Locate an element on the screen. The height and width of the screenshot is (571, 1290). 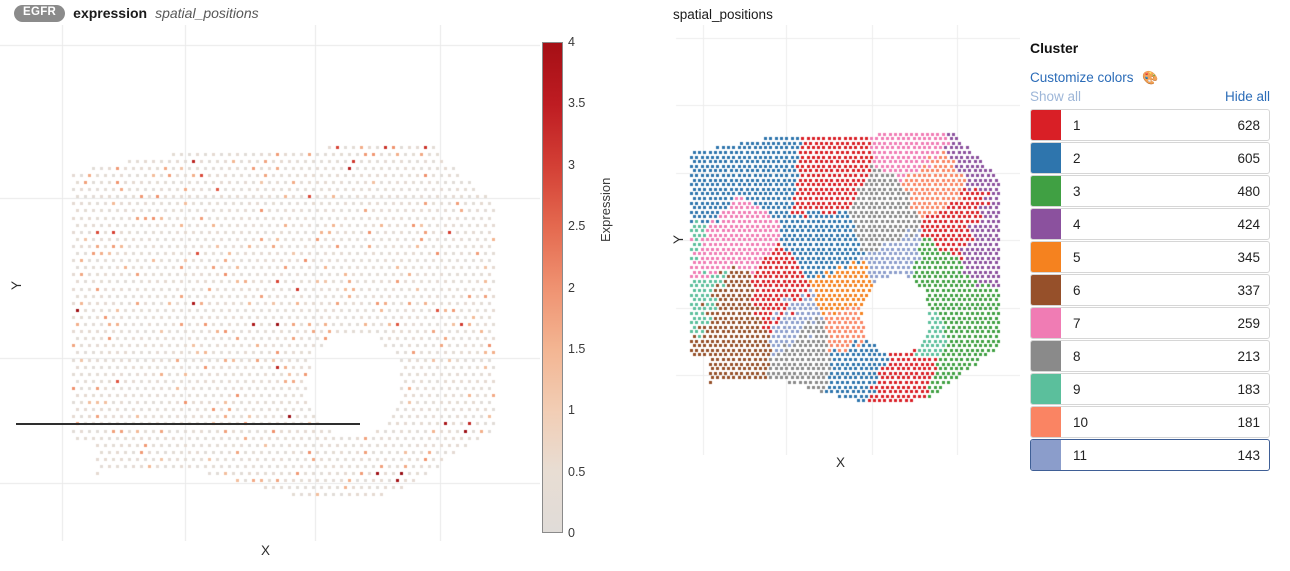
palette-icon: 🎨 is located at coordinates (1150, 77).